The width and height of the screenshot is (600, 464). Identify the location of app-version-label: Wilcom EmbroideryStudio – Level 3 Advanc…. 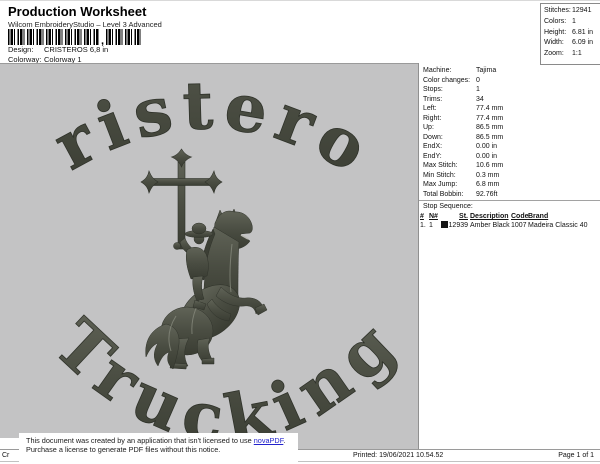
(85, 24).